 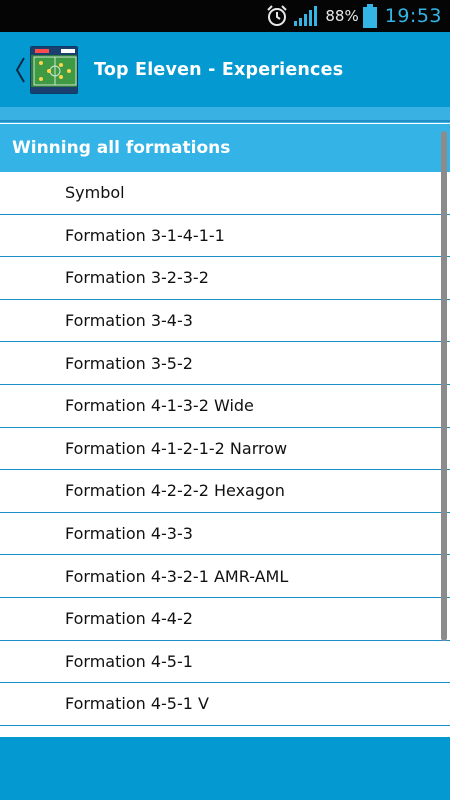 I want to click on list-item: Formation 4-4-2, so click(x=225, y=619).